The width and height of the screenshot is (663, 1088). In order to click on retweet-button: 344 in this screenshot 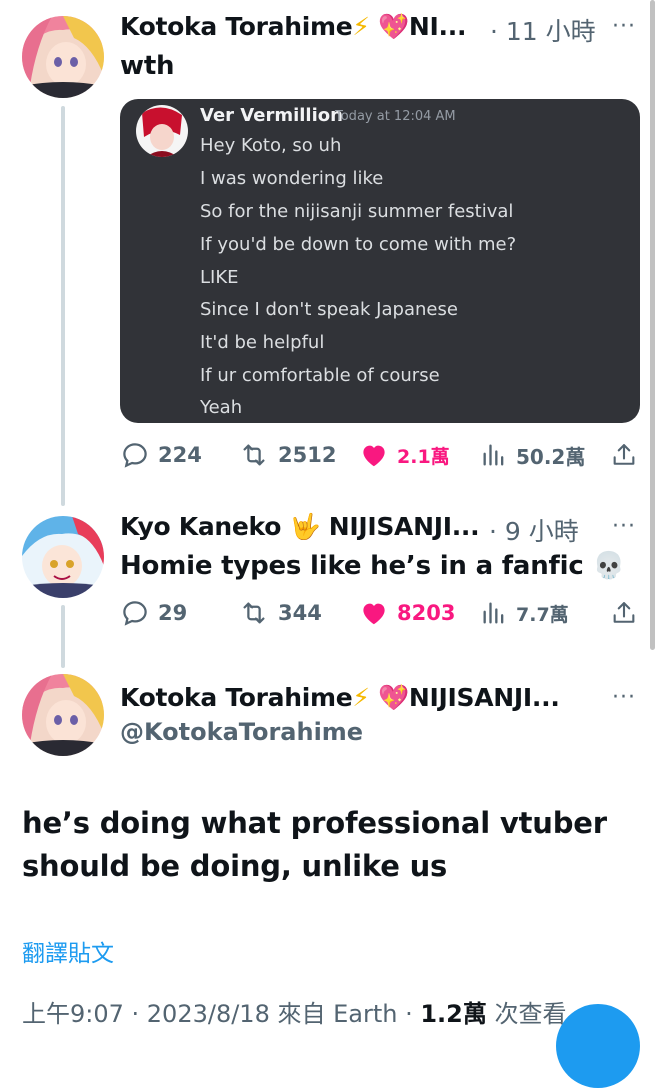, I will do `click(280, 613)`.